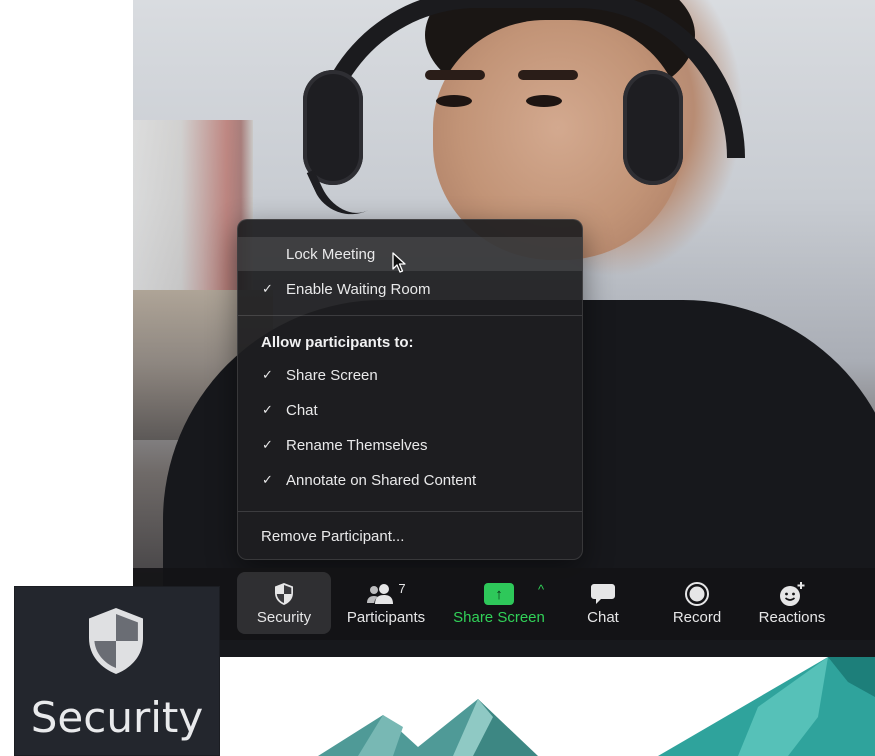  Describe the element at coordinates (284, 617) in the screenshot. I see `security-label: Security` at that location.